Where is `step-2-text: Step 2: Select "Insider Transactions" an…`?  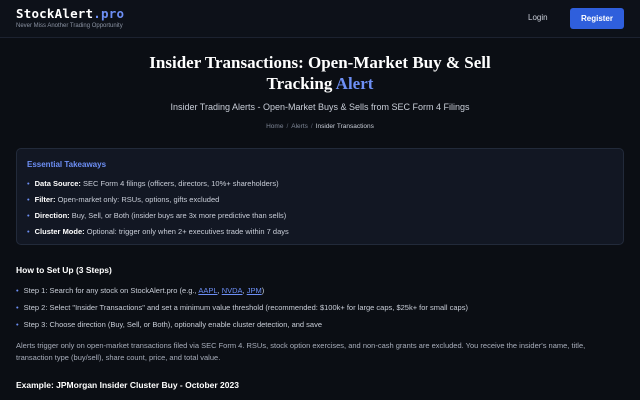
step-2-text: Step 2: Select "Insider Transactions" an… is located at coordinates (245, 307).